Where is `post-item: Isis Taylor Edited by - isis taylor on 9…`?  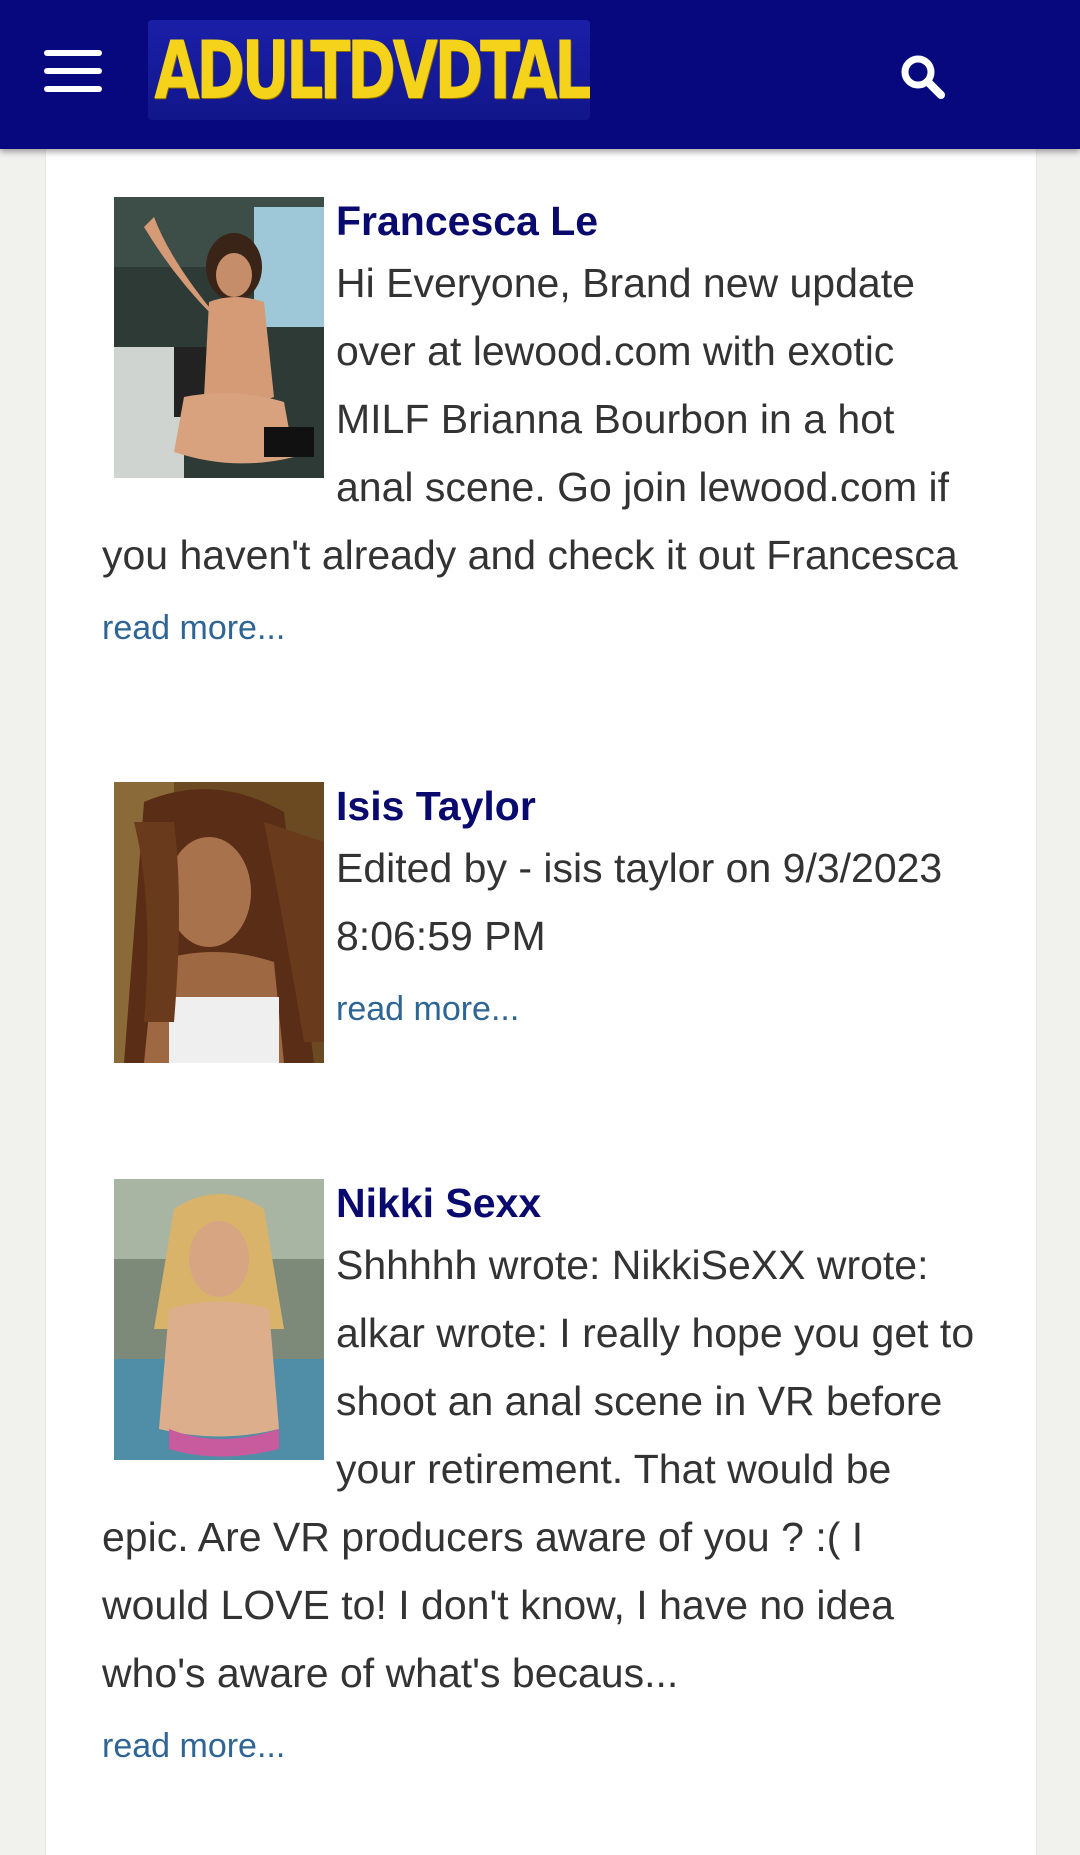
post-item: Isis Taylor Edited by - isis taylor on 9… is located at coordinates (541, 924).